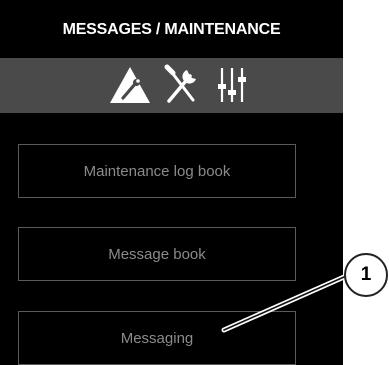 The image size is (389, 365). I want to click on maintenance-log-book-button: Maintenance log book, so click(157, 171).